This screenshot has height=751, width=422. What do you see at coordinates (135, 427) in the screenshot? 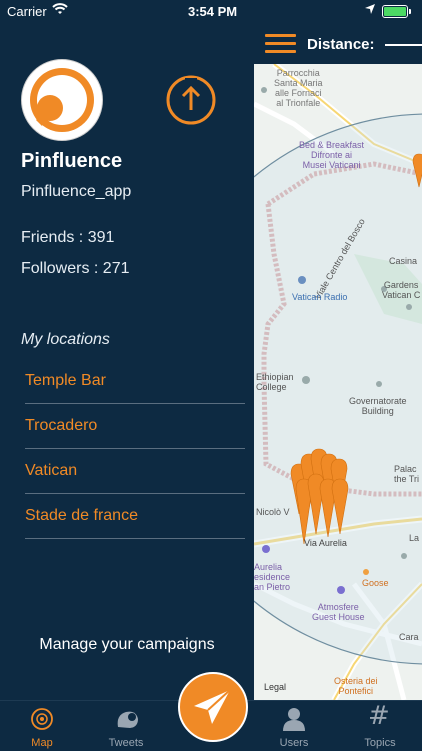
I see `location-item: Trocadero` at bounding box center [135, 427].